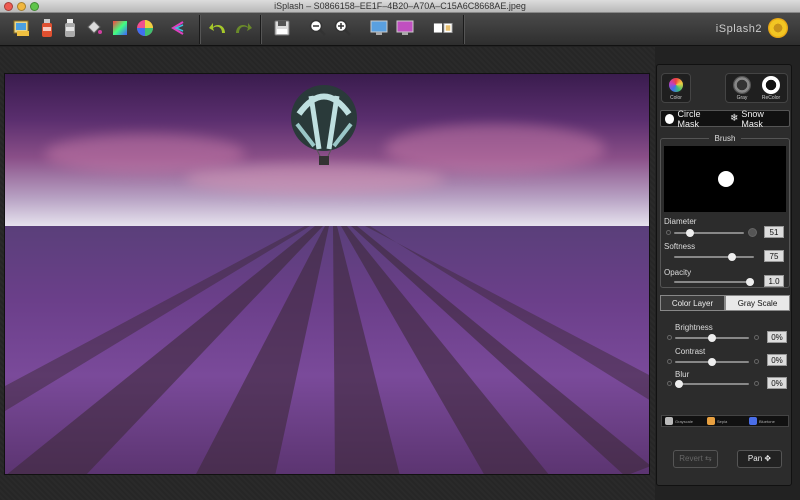  I want to click on brightness-label: Brightness, so click(694, 327).